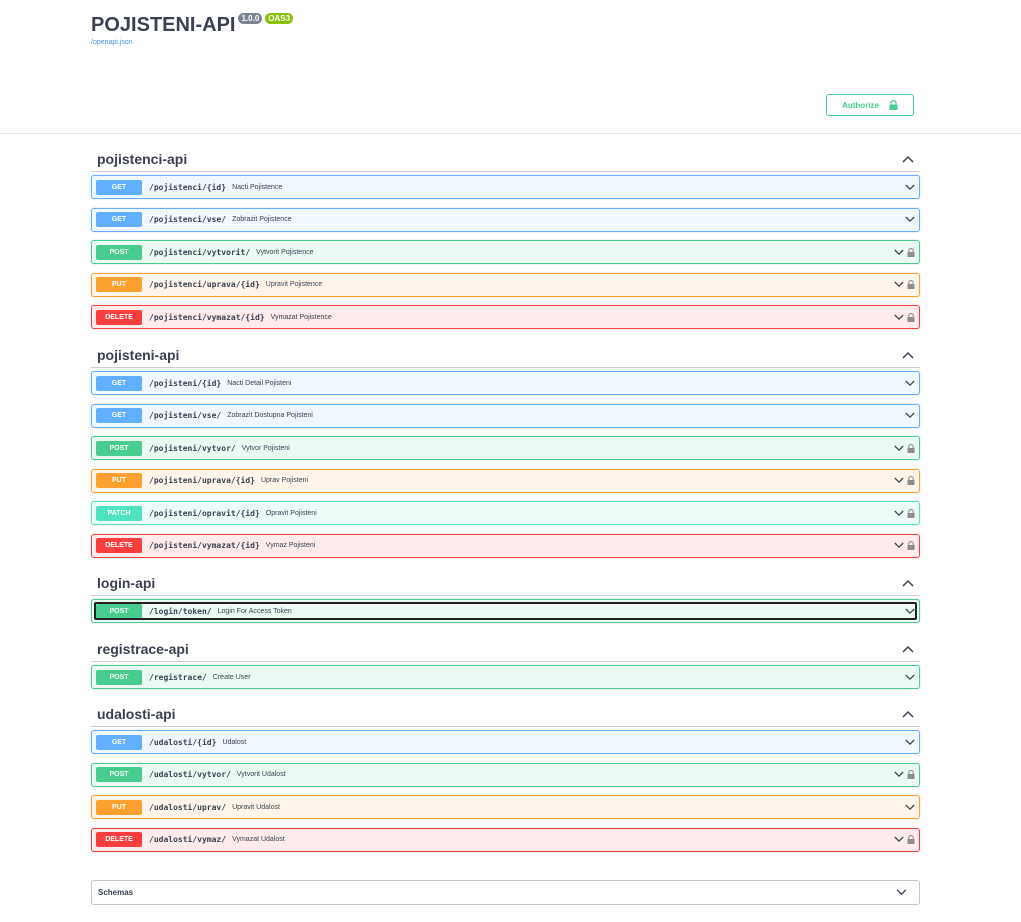 The image size is (1021, 922). What do you see at coordinates (505, 383) in the screenshot?
I see `operation-get: GET/pojisteni/{id} Nacti Detail Pojisteni` at bounding box center [505, 383].